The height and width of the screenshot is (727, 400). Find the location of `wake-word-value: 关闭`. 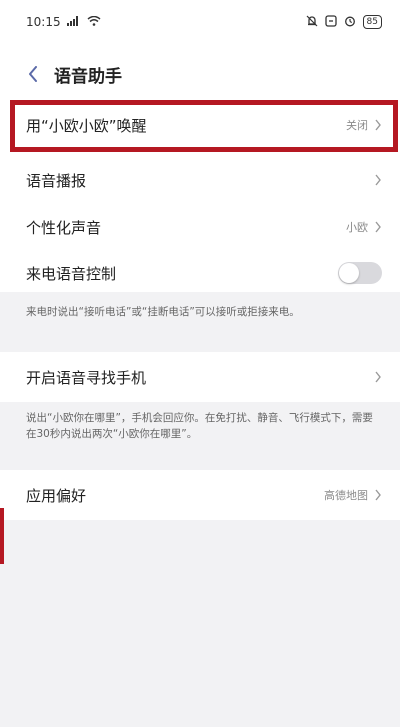

wake-word-value: 关闭 is located at coordinates (357, 125).